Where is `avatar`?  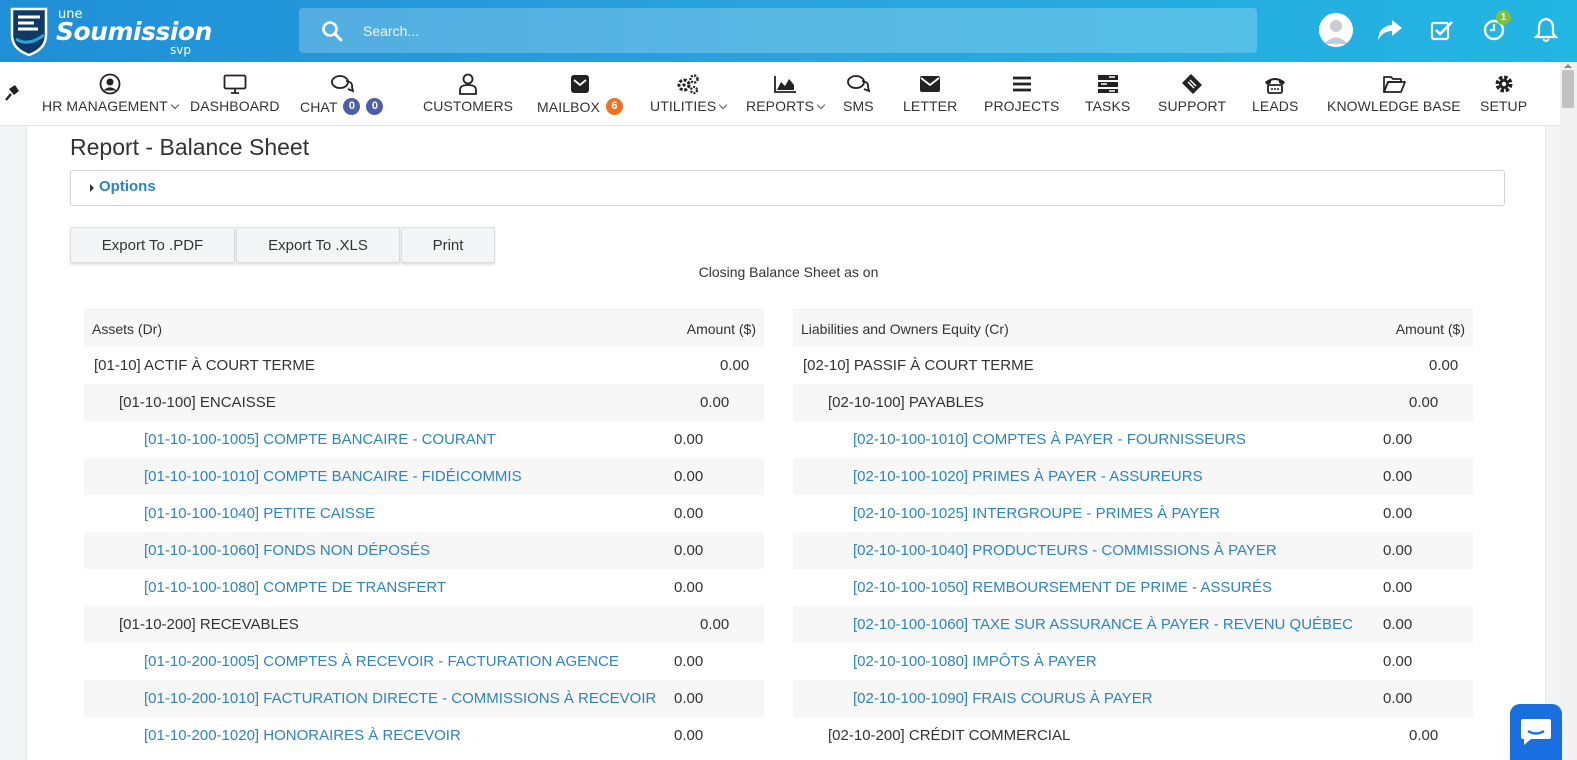 avatar is located at coordinates (1336, 30).